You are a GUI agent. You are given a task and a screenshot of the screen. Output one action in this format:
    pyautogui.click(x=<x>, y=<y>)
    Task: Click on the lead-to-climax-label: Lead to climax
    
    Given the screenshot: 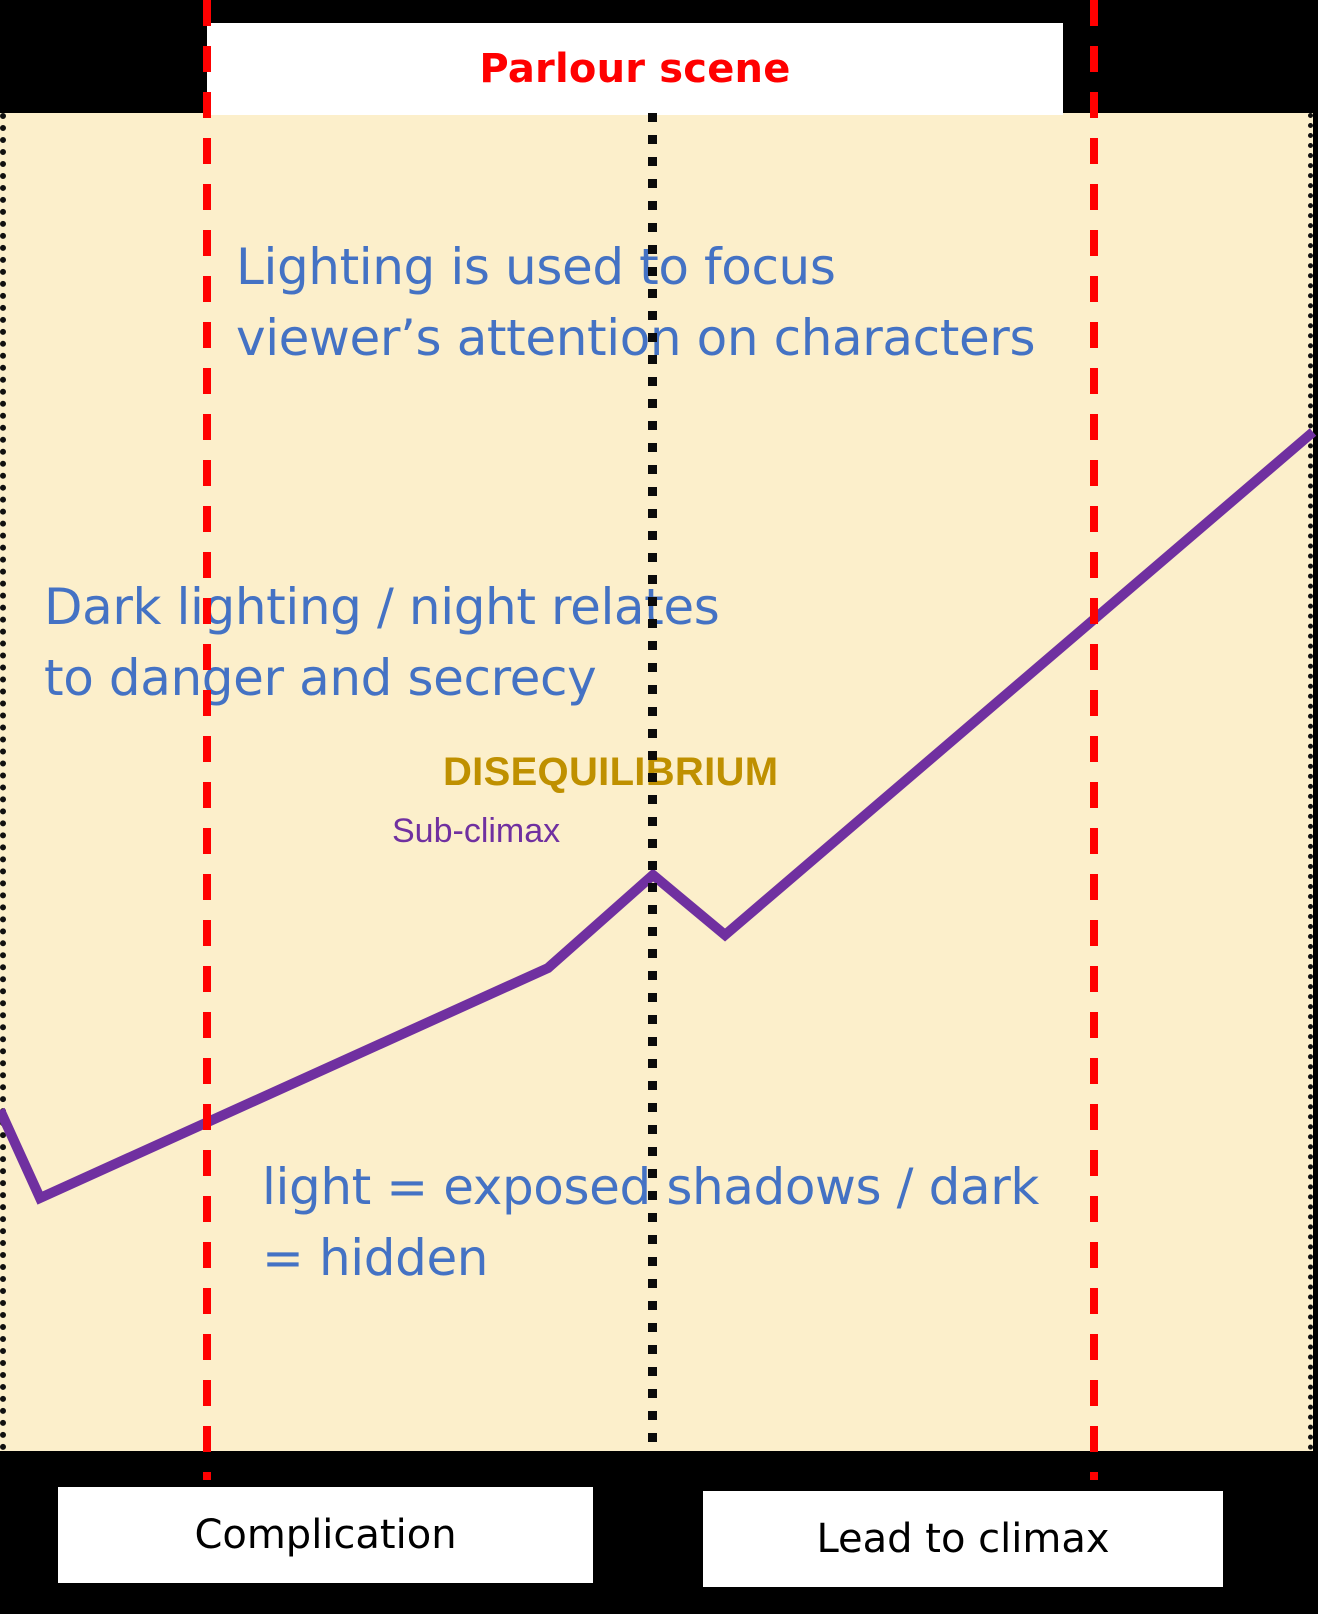 What is the action you would take?
    pyautogui.click(x=963, y=1539)
    